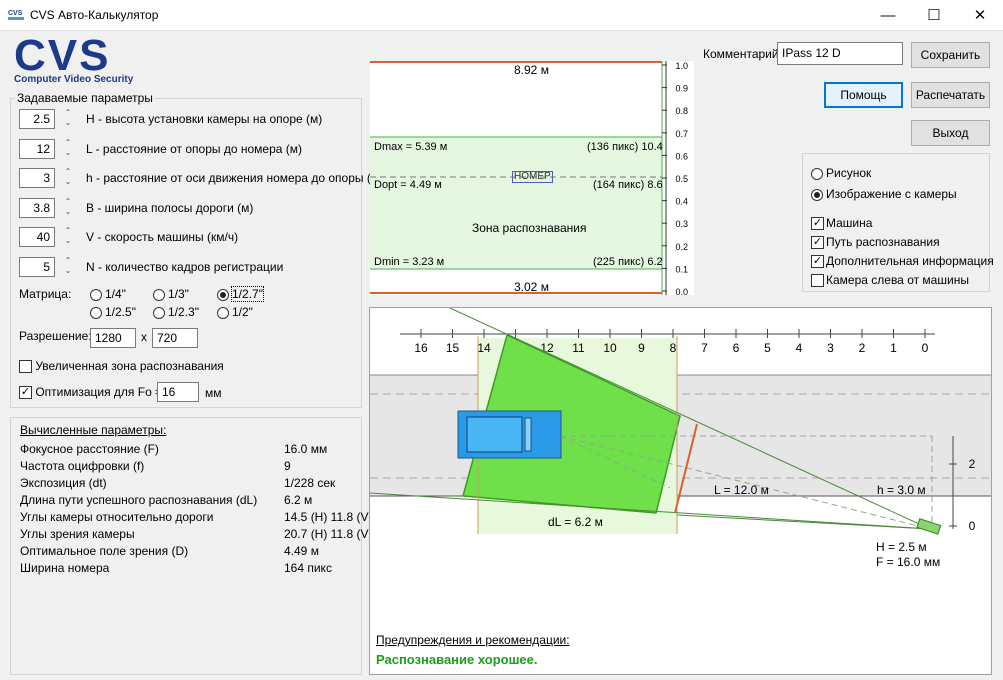 The height and width of the screenshot is (680, 1003). Describe the element at coordinates (176, 312) in the screenshot. I see `matrix-option-4: 1/2.3"` at that location.